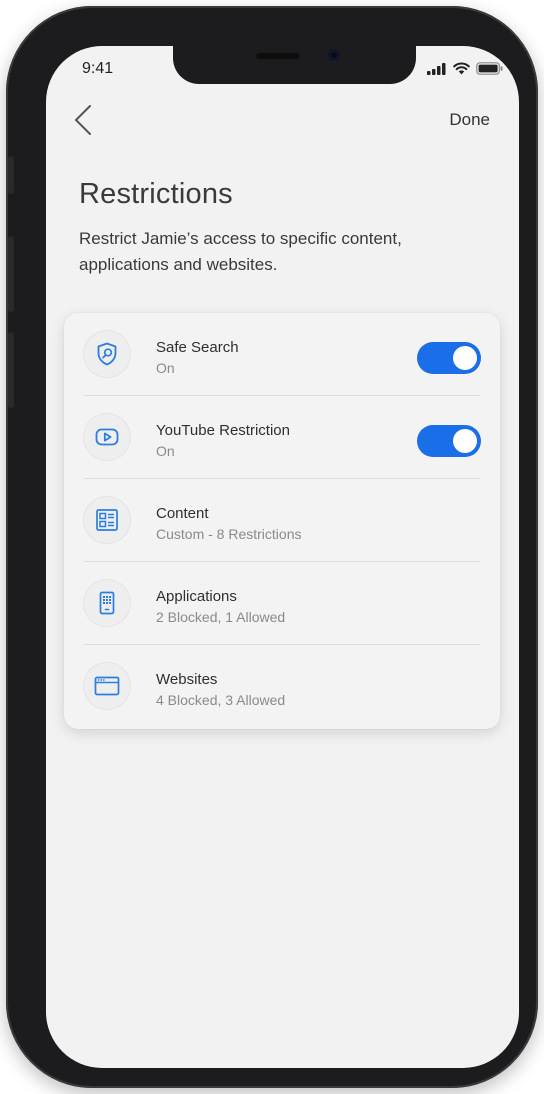  I want to click on browser-window-icon, so click(107, 686).